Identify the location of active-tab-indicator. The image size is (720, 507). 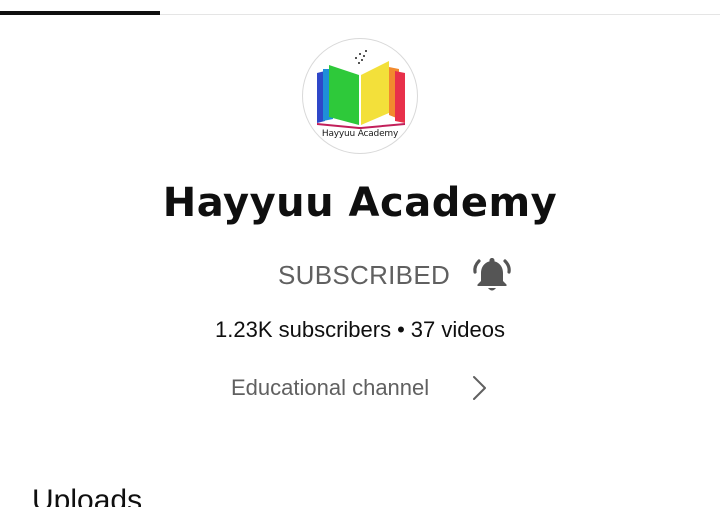
(80, 13).